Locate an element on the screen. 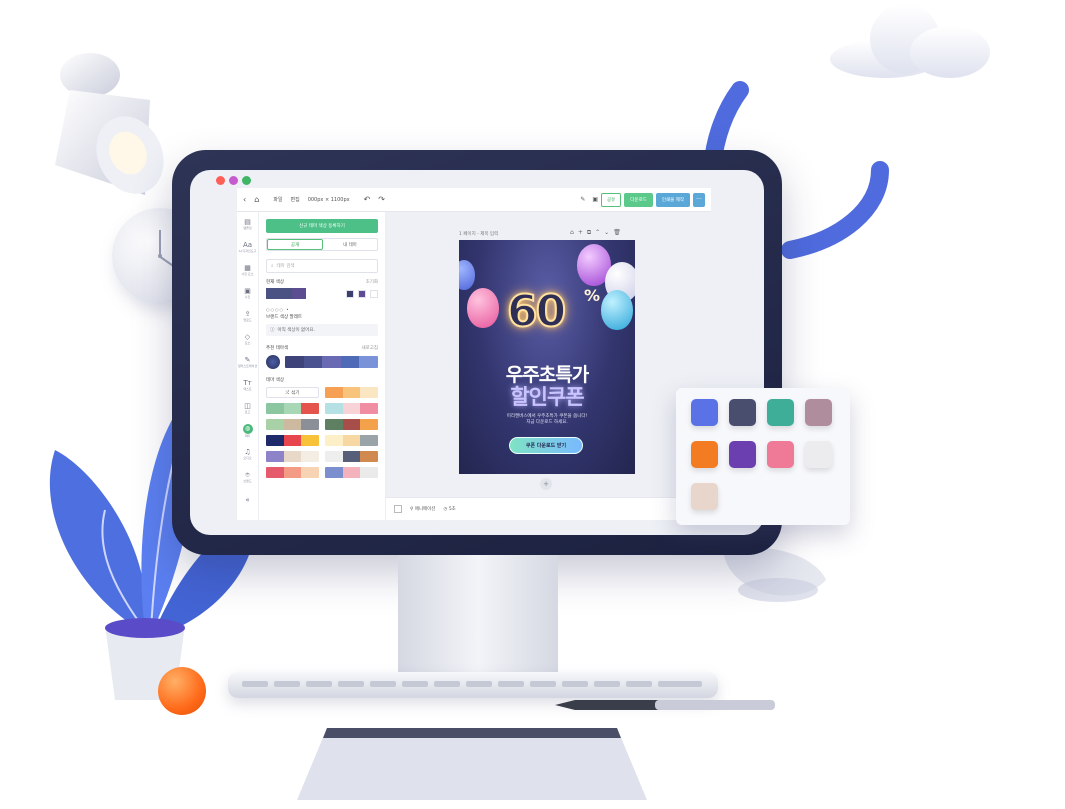 The width and height of the screenshot is (1065, 809). page-tools: ⌂ + ⧉ ⌃ ⌄ 🗑 is located at coordinates (595, 233).